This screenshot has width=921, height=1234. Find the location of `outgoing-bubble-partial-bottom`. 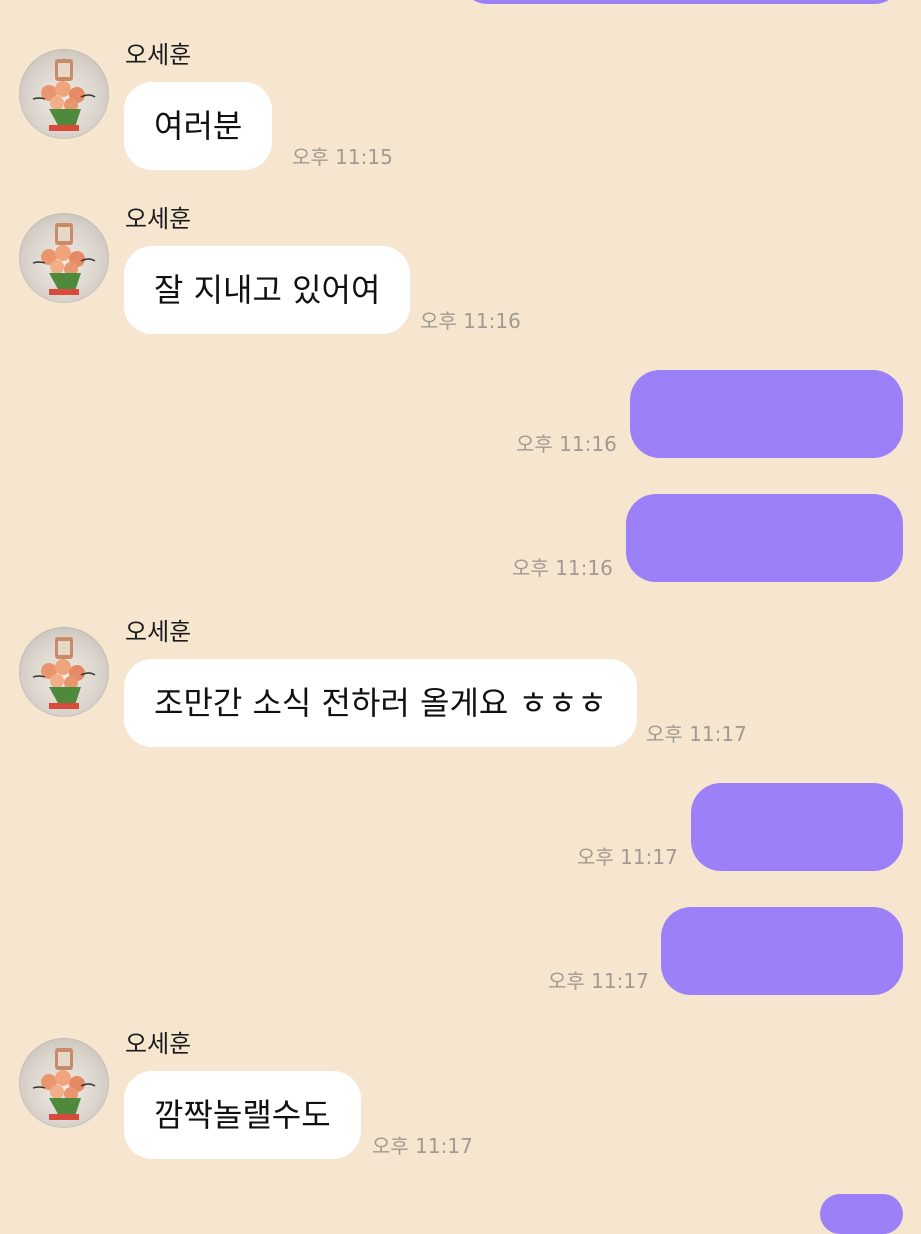

outgoing-bubble-partial-bottom is located at coordinates (861, 1214).